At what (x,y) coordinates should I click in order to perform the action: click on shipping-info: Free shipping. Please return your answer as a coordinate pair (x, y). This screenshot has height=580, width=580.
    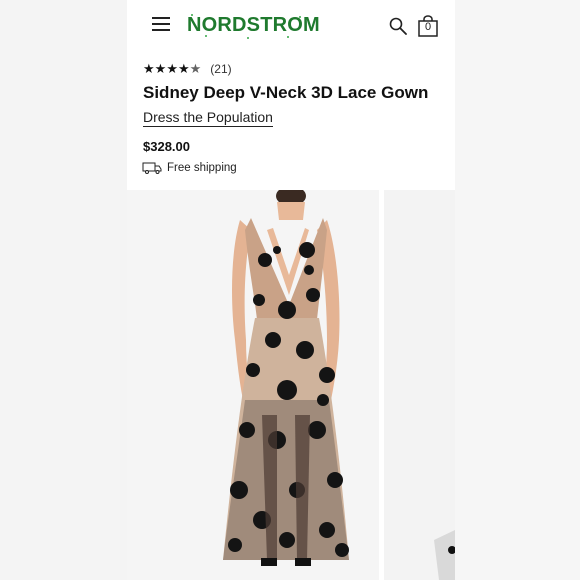
    Looking at the image, I should click on (189, 168).